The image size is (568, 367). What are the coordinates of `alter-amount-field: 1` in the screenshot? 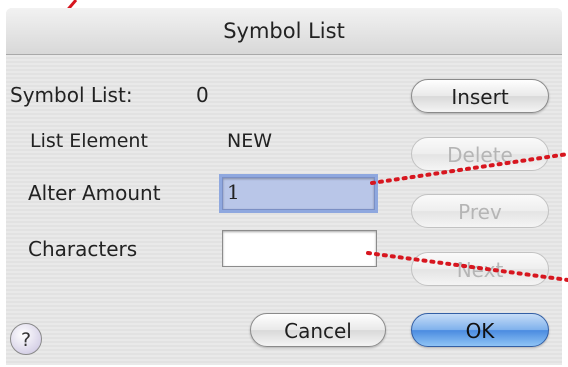 It's located at (298, 193).